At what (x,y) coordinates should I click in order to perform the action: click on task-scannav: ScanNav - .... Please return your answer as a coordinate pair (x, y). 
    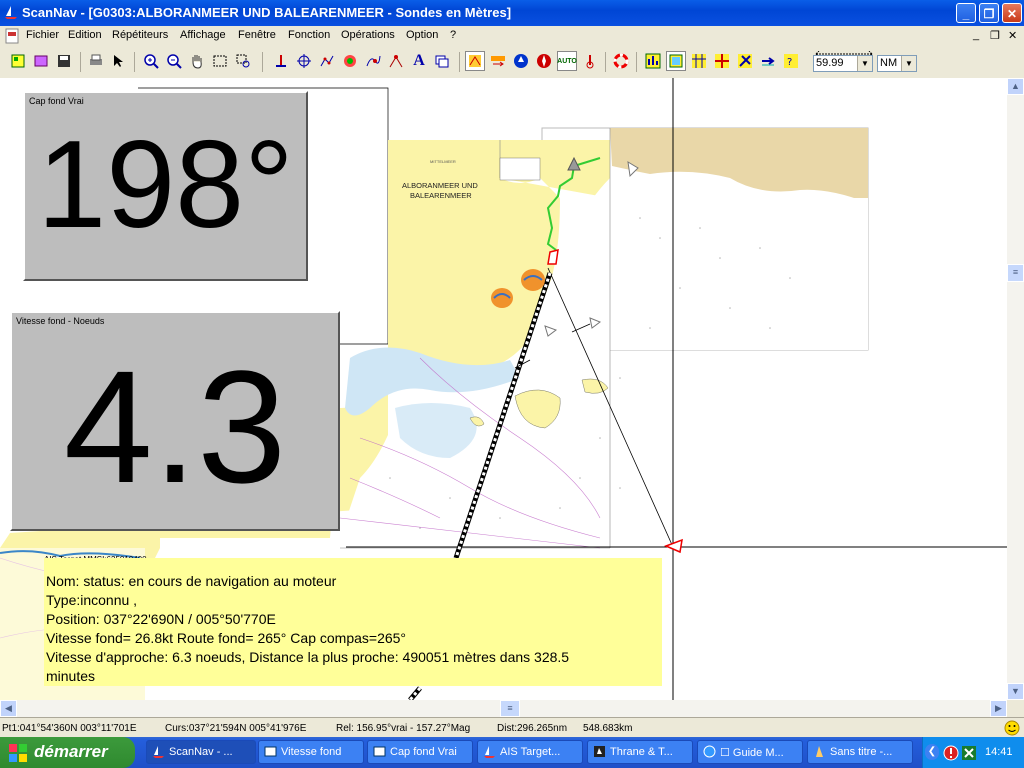
    Looking at the image, I should click on (201, 752).